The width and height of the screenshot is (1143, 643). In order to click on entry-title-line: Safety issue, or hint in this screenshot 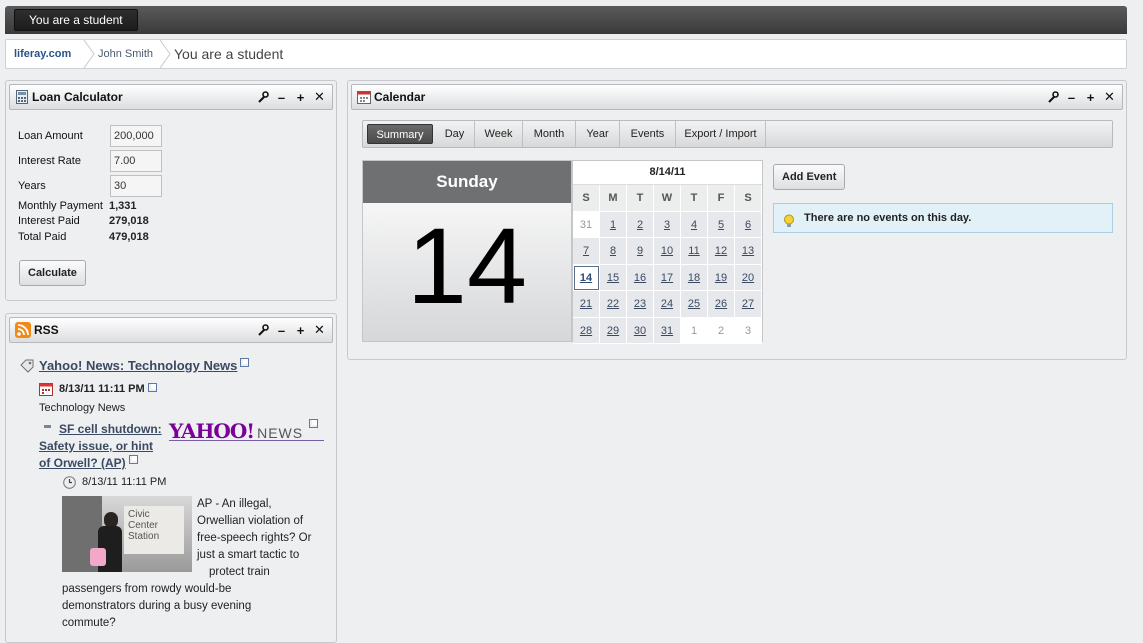, I will do `click(96, 446)`.